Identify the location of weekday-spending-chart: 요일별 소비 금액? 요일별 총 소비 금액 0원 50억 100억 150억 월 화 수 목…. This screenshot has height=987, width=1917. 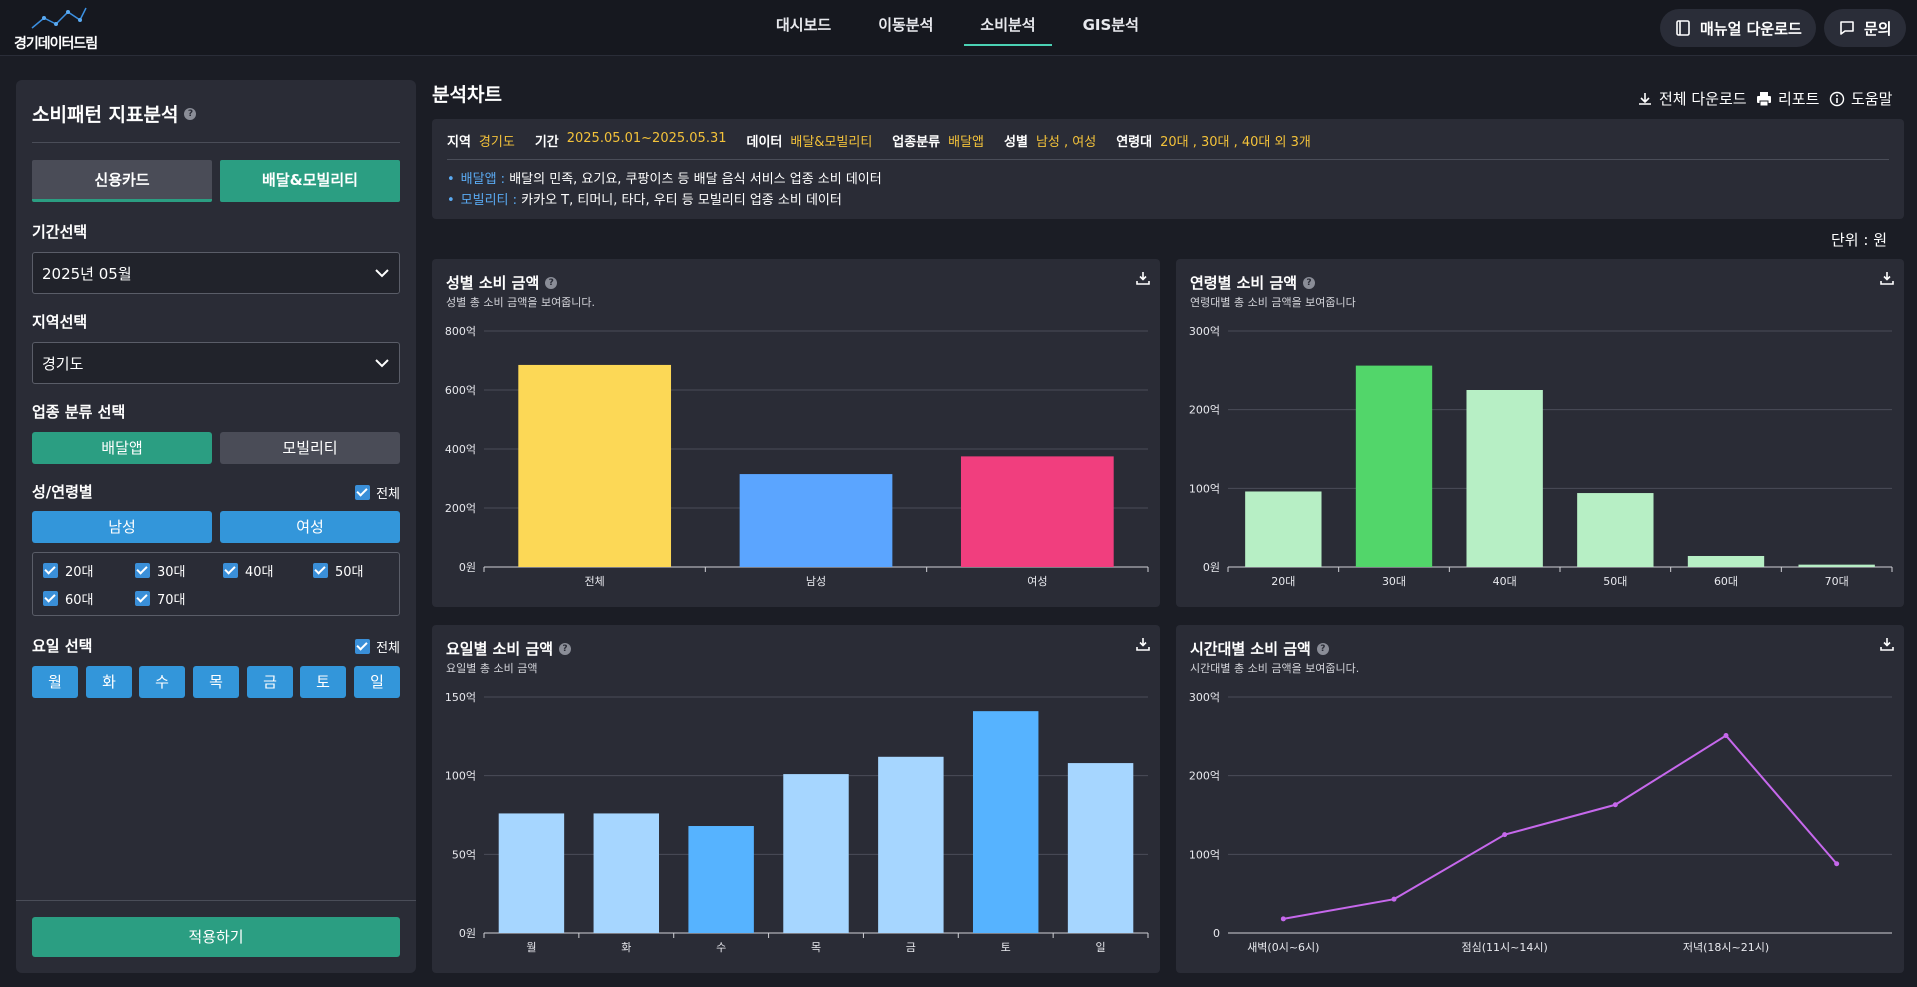
(796, 799).